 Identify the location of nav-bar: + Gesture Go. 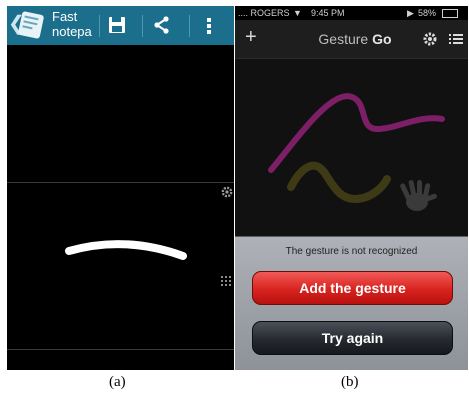
(351, 39).